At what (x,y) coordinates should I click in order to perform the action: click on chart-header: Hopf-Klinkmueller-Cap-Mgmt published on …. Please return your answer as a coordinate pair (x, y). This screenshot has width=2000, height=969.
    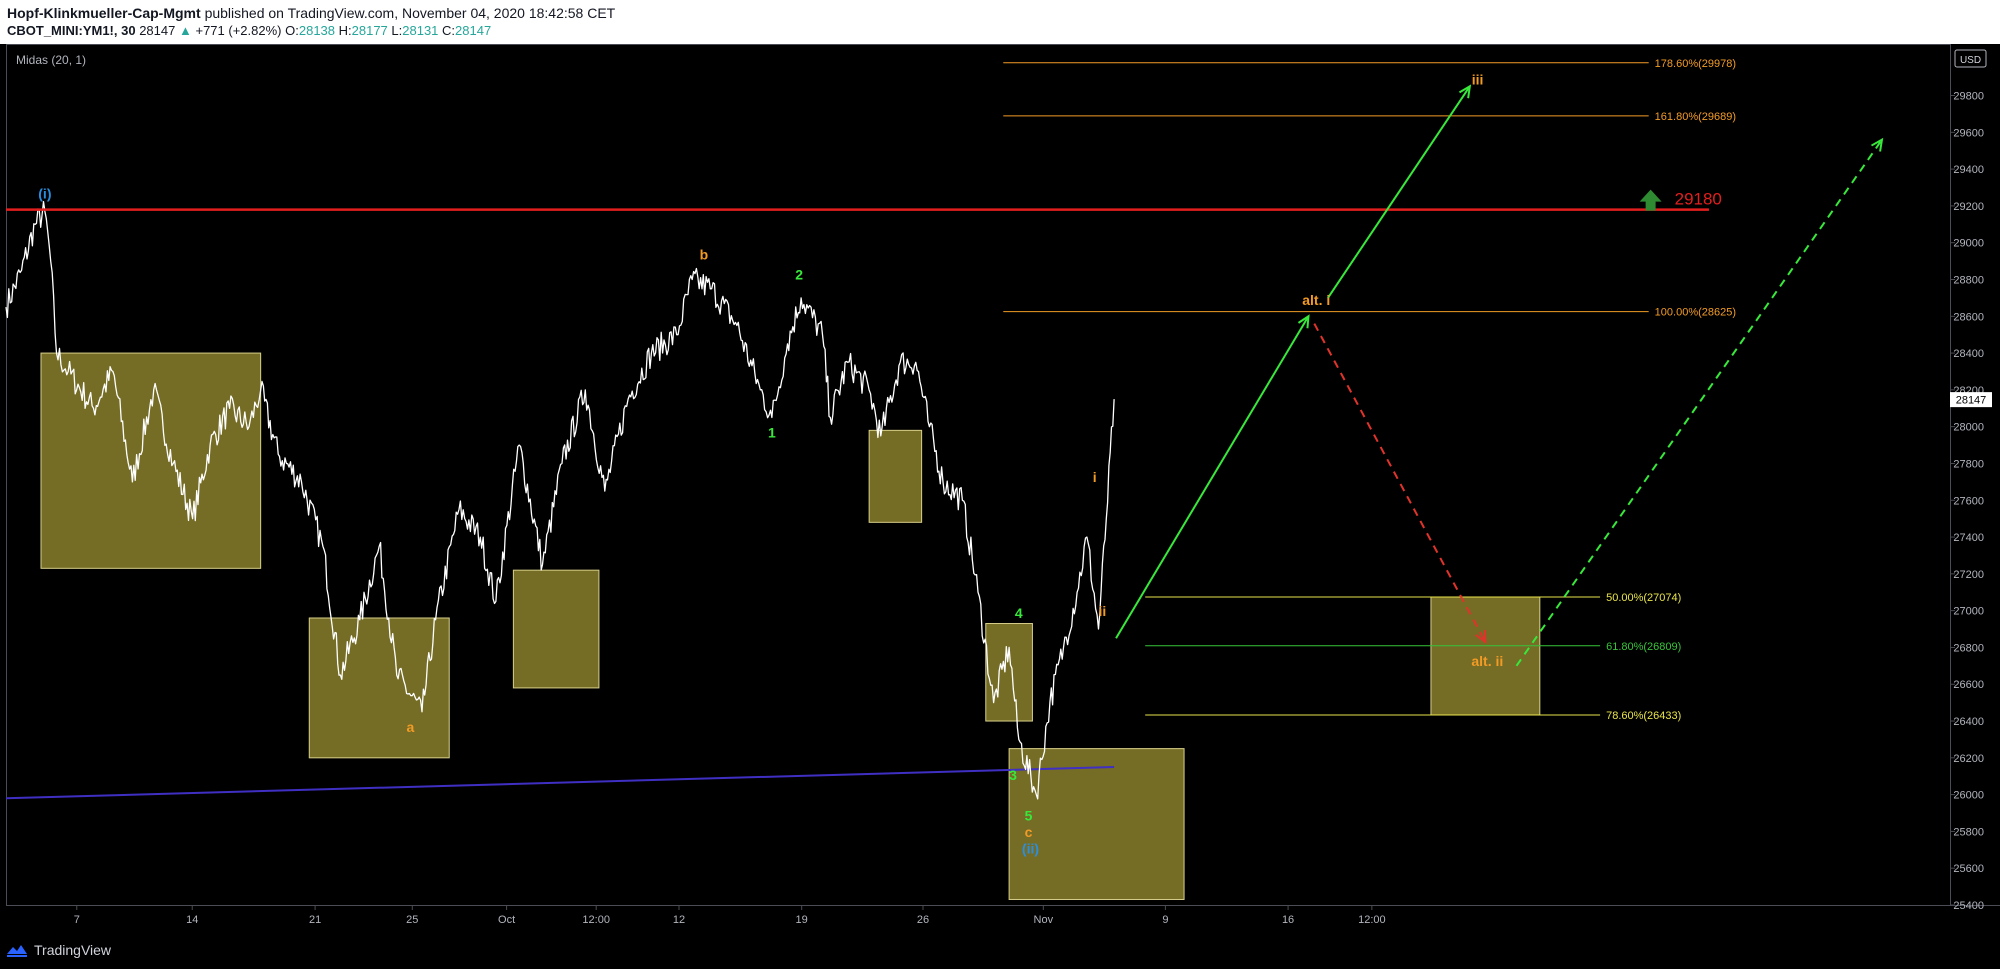
    Looking at the image, I should click on (1000, 22).